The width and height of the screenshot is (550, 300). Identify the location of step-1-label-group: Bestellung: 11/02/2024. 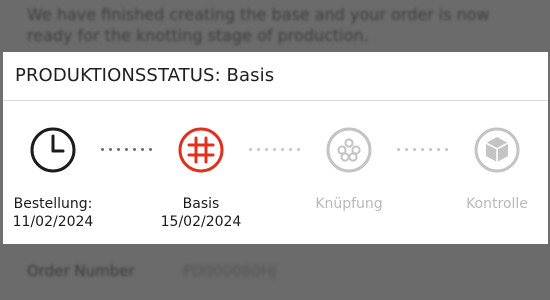
(59, 213).